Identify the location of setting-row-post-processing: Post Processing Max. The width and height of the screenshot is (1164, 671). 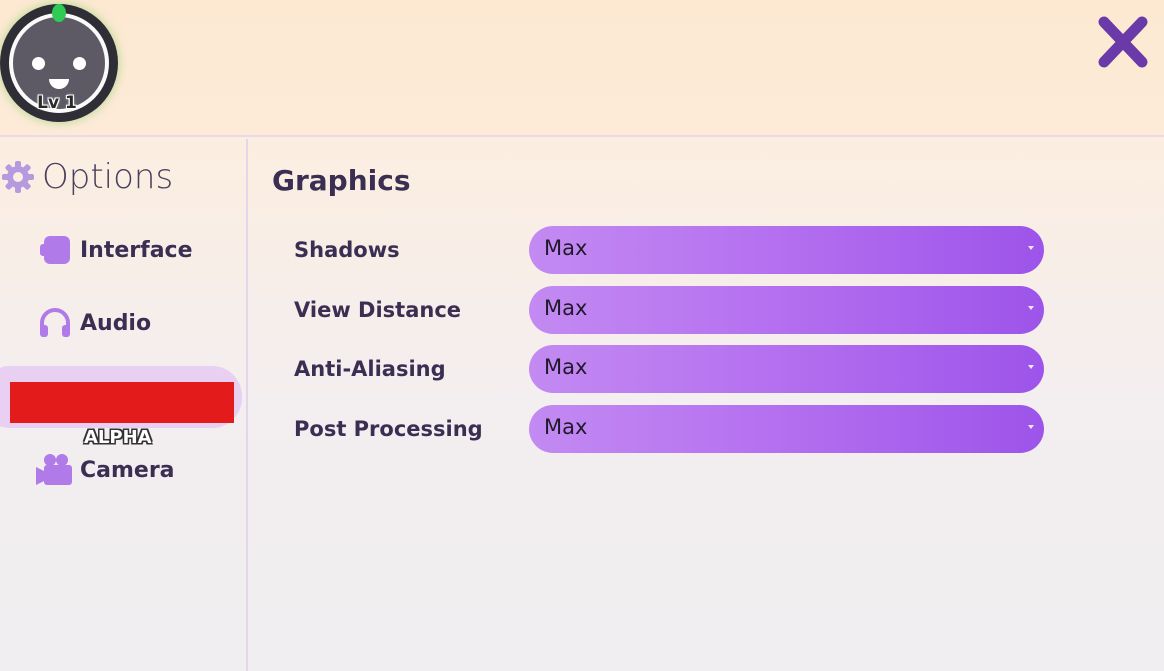
(712, 430).